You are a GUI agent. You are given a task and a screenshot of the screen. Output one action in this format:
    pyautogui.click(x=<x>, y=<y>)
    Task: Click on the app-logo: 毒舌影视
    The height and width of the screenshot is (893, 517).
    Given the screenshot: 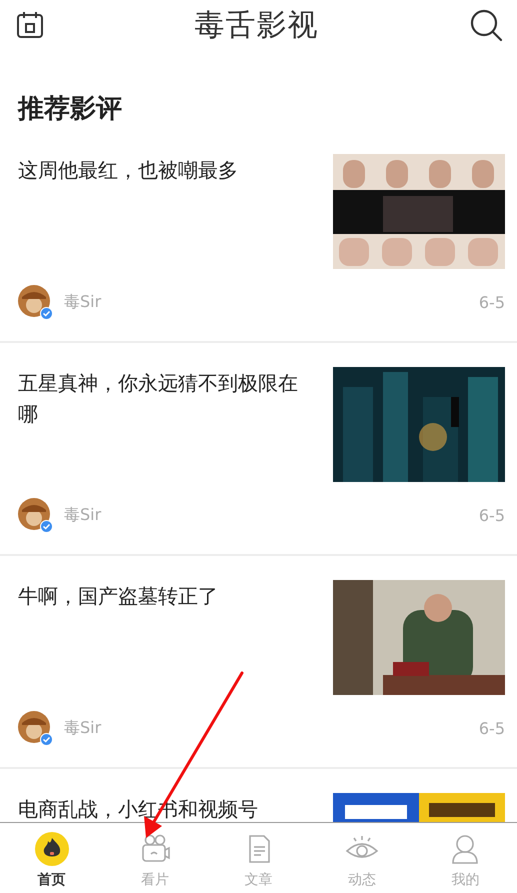 What is the action you would take?
    pyautogui.click(x=256, y=25)
    